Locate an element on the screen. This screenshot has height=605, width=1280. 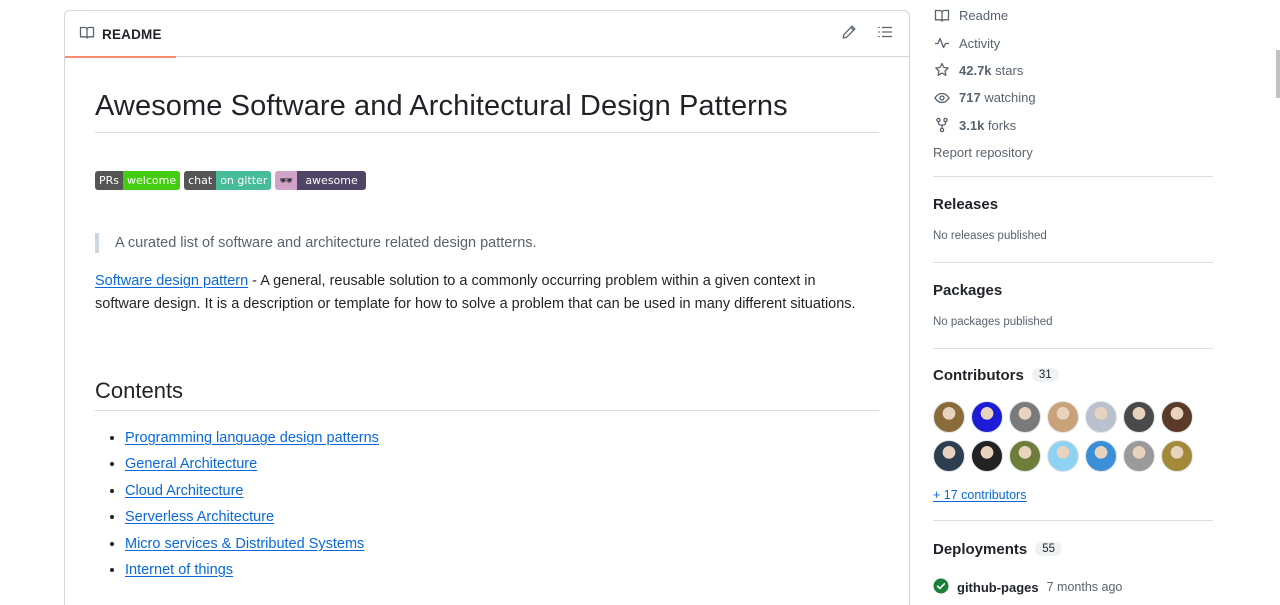
list-icon is located at coordinates (885, 34).